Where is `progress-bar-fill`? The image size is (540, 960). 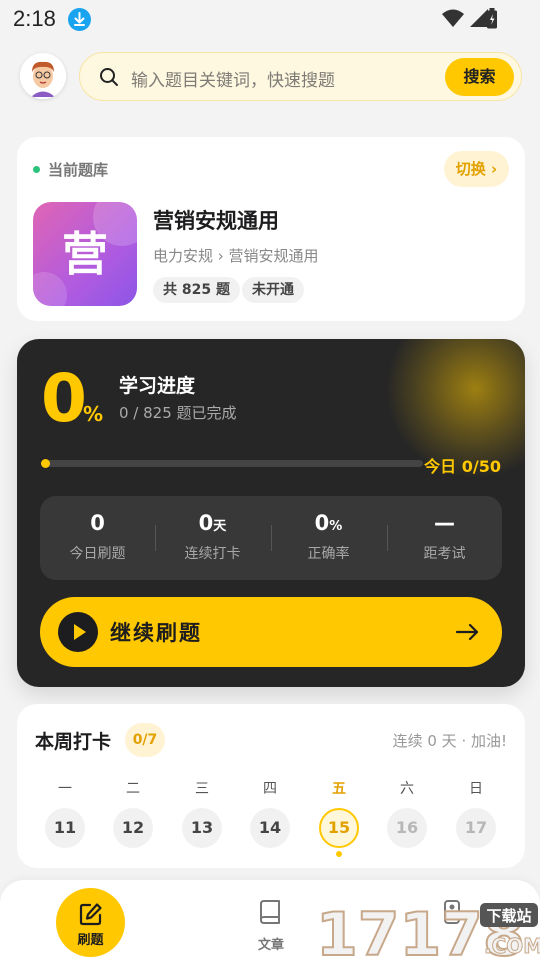
progress-bar-fill is located at coordinates (45, 463).